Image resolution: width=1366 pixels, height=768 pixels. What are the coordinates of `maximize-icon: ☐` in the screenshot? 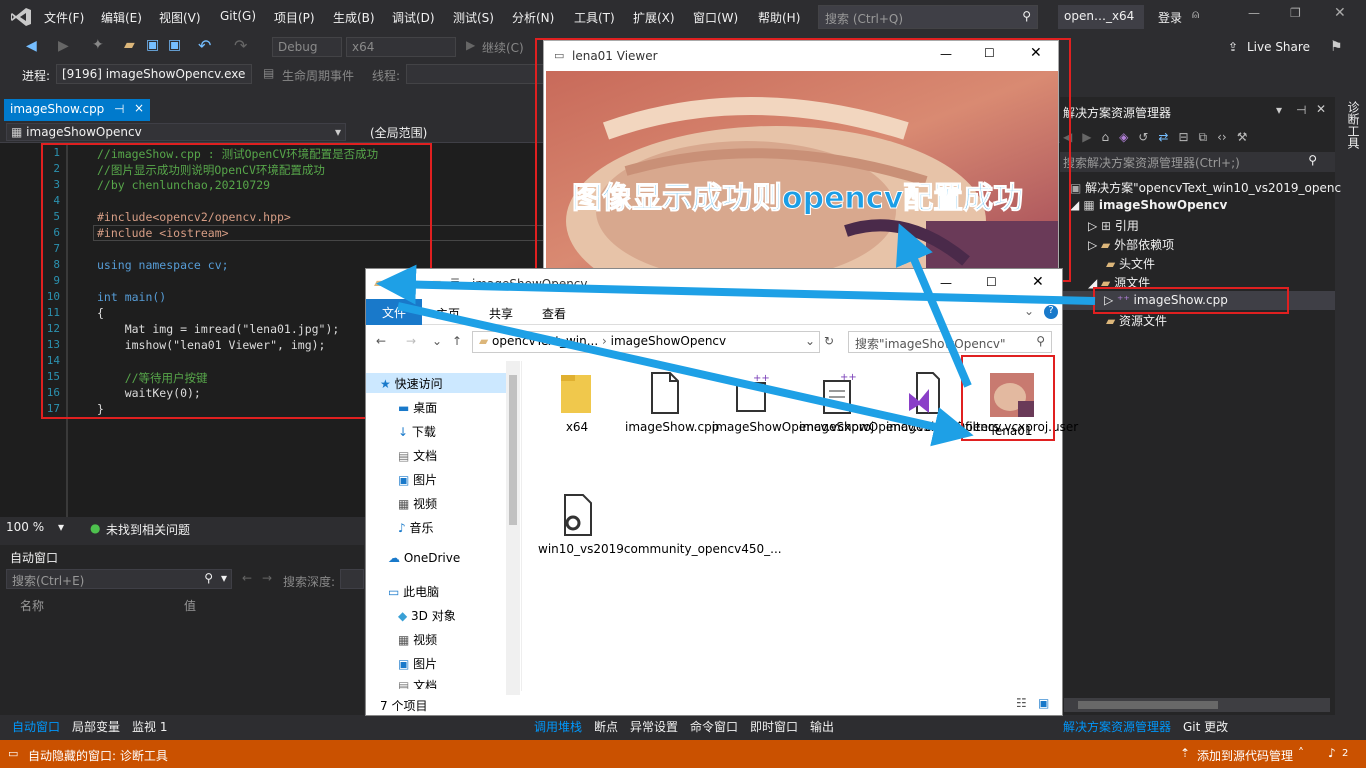 It's located at (991, 282).